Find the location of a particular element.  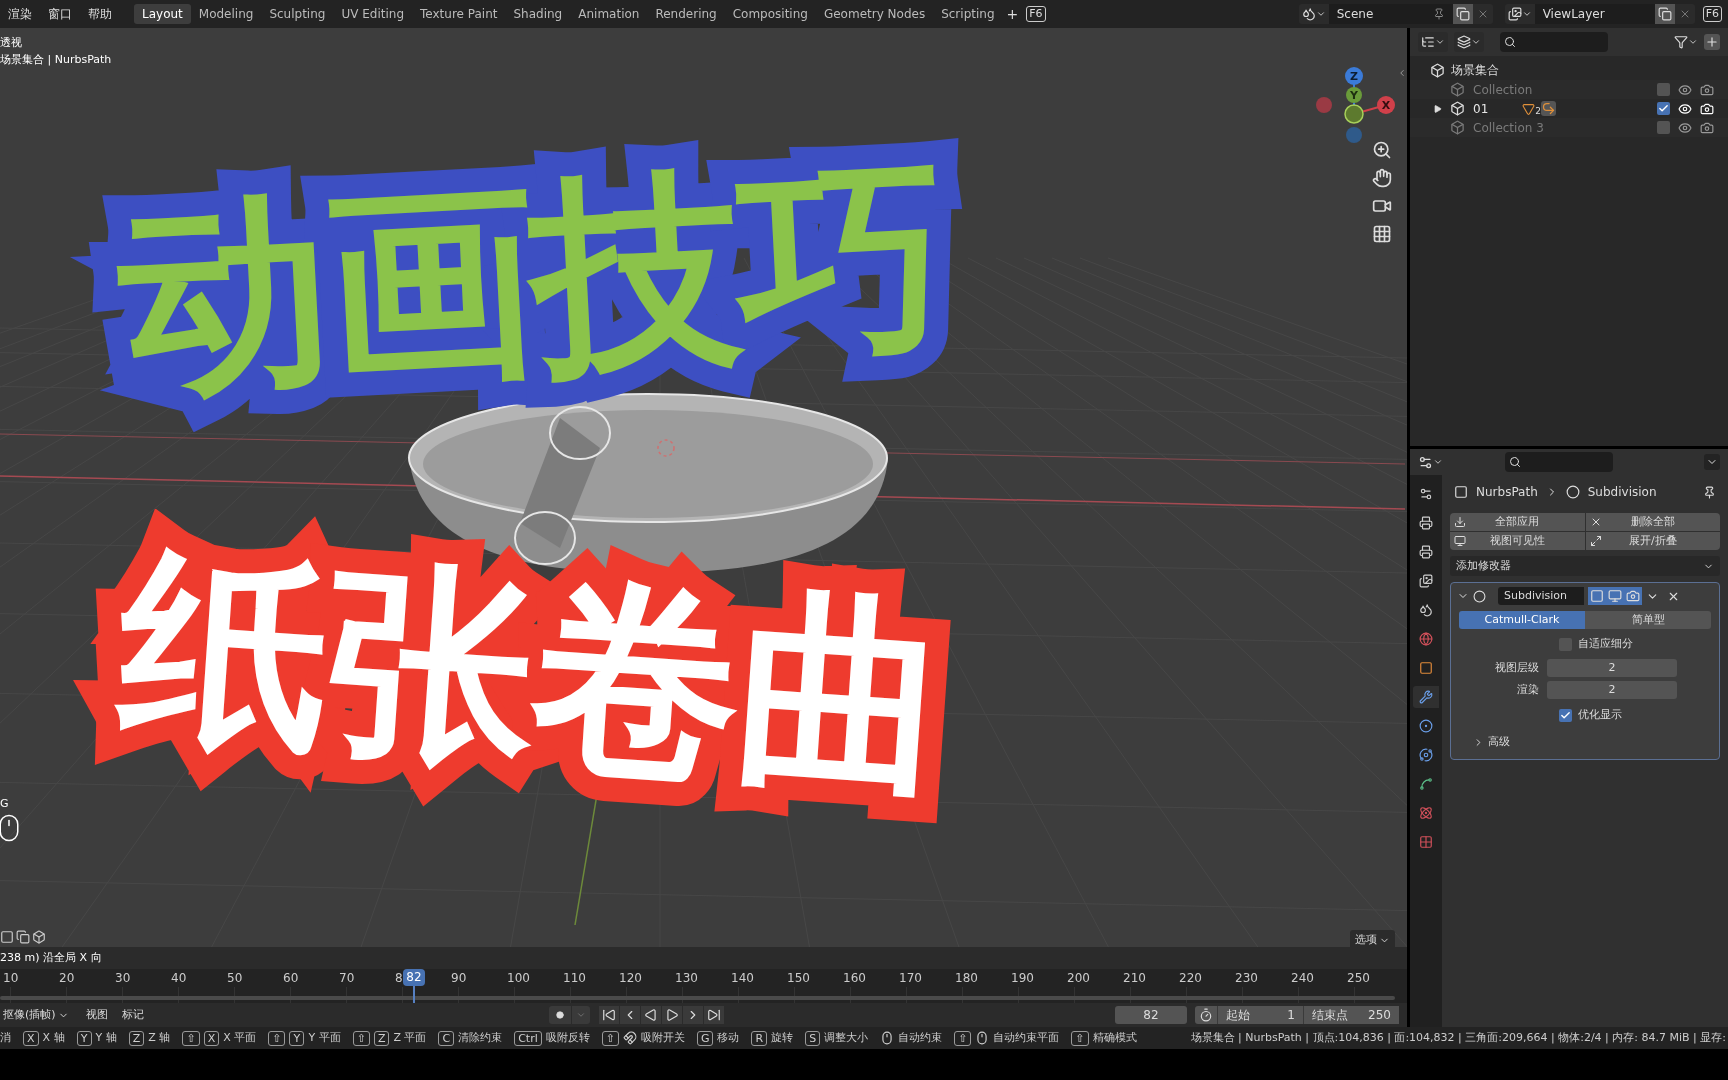

add-workspace-button: + is located at coordinates (1012, 14).